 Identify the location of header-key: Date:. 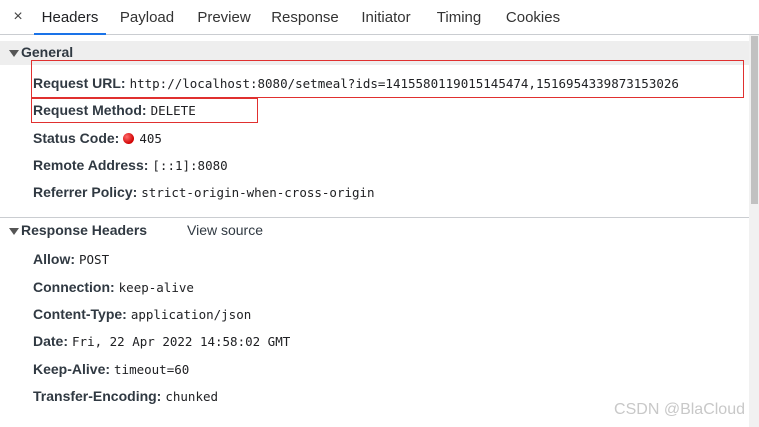
(51, 341).